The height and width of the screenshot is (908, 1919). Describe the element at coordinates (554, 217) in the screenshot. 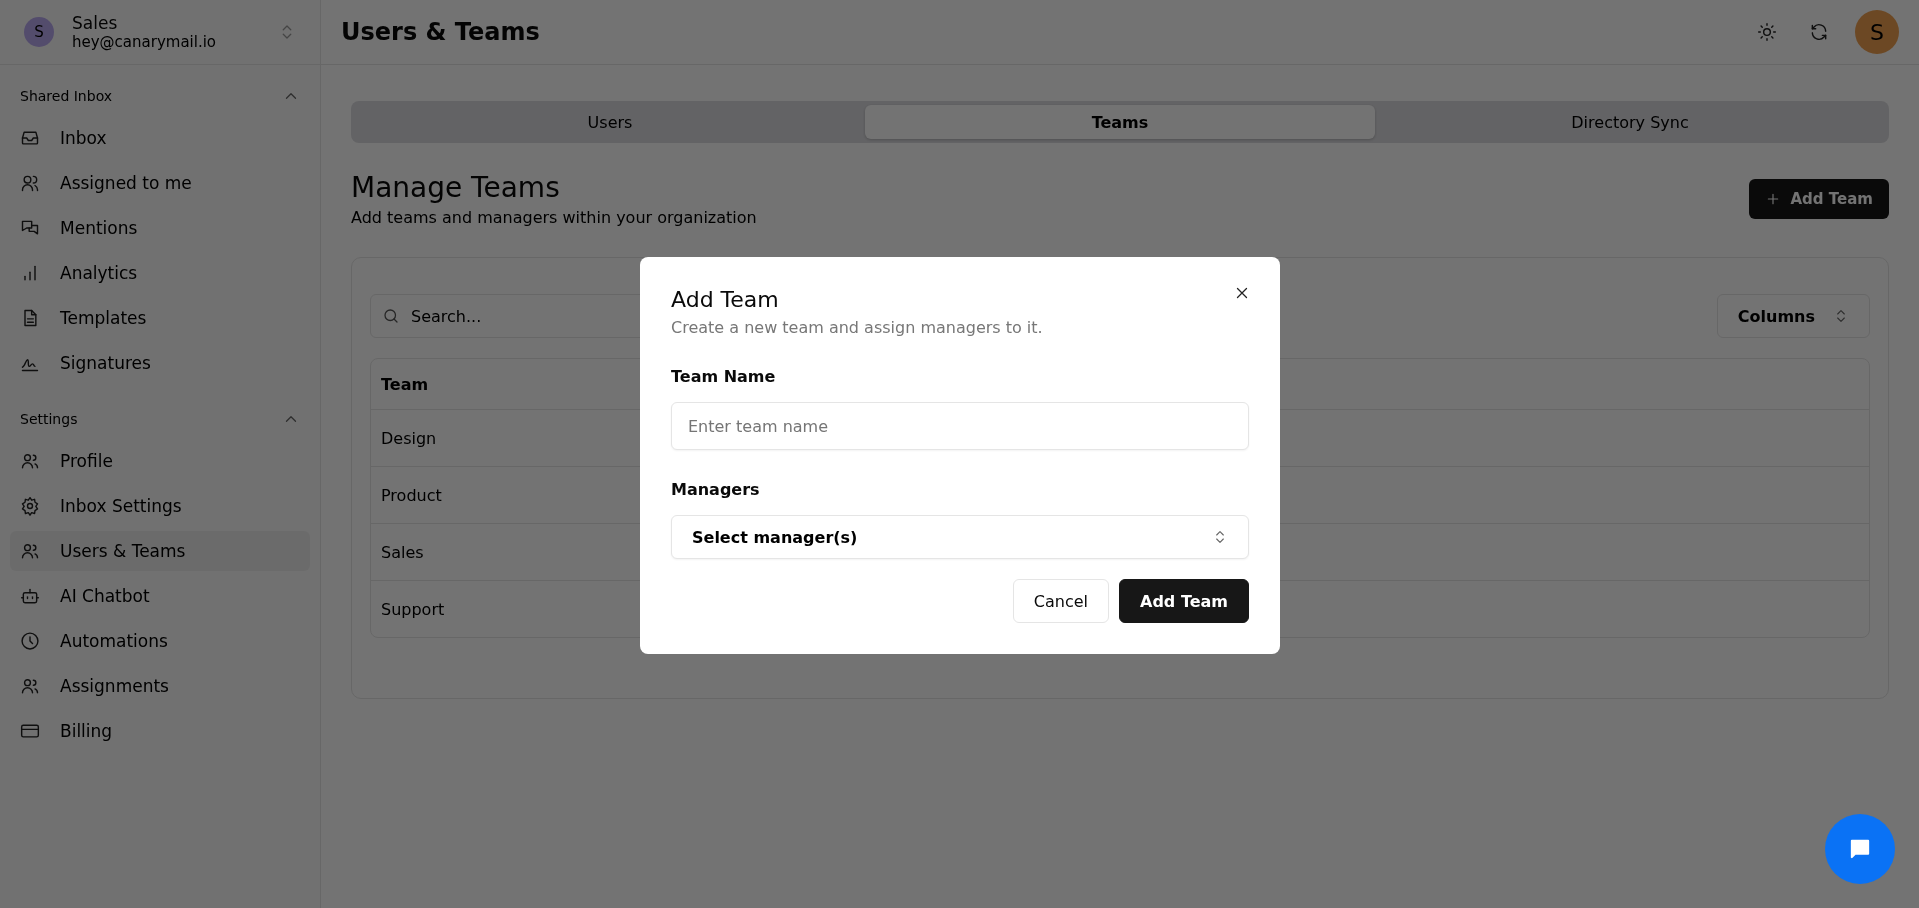

I see `section-subtitle: Add teams and managers within your organization` at that location.